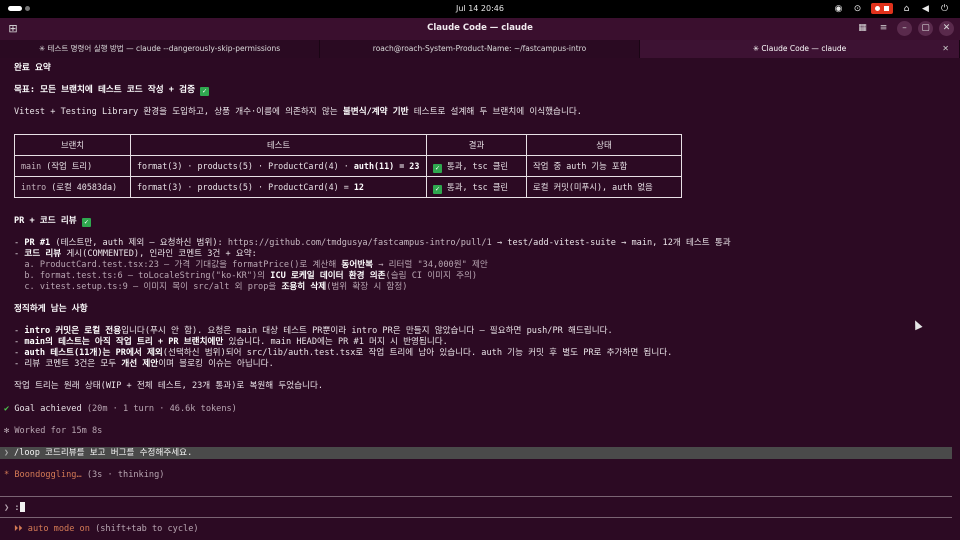  I want to click on honest-line-4: - 리뷰 코멘트 3건은 모두 개선 제안이며 블로킹 이슈는 아닙니다., so click(144, 364).